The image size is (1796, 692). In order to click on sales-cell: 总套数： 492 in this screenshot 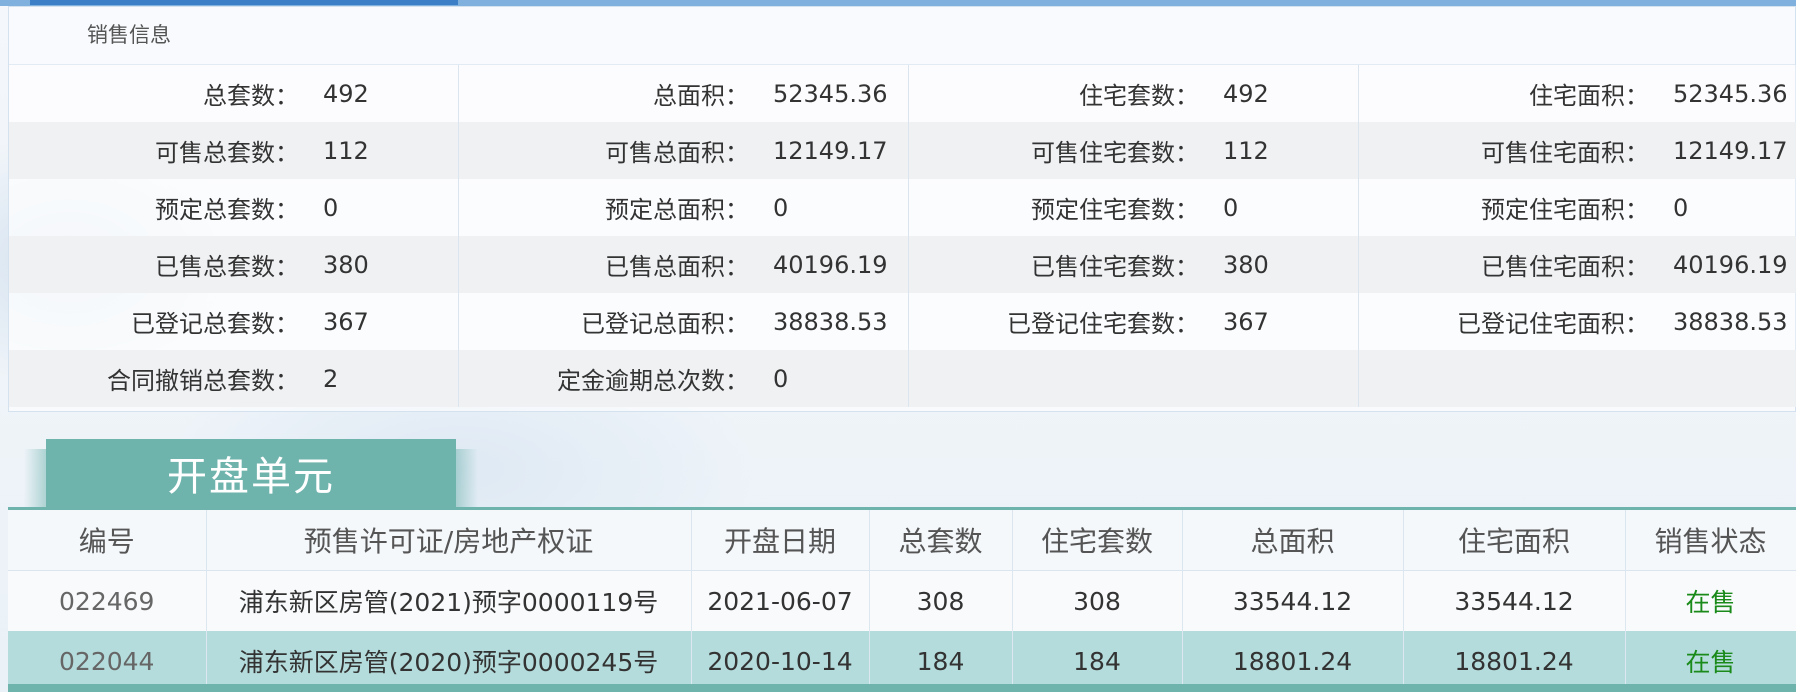, I will do `click(234, 93)`.